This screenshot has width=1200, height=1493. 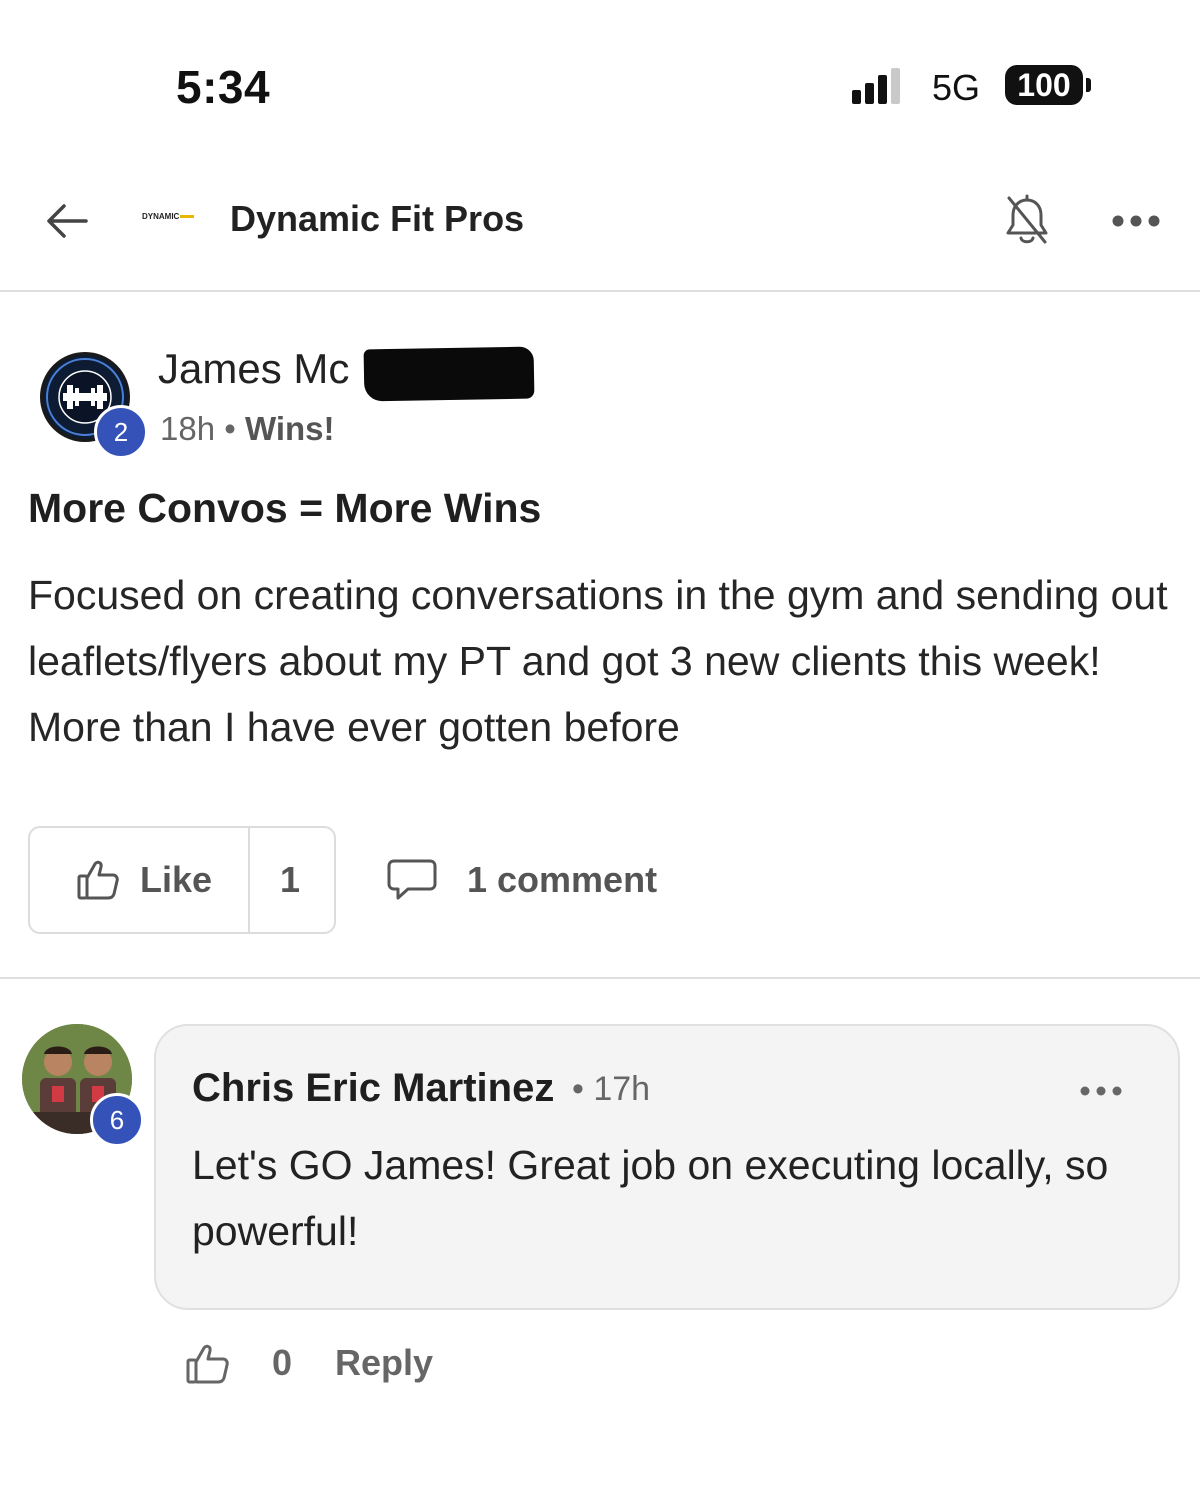 What do you see at coordinates (282, 1363) in the screenshot?
I see `comment-like-count: 0` at bounding box center [282, 1363].